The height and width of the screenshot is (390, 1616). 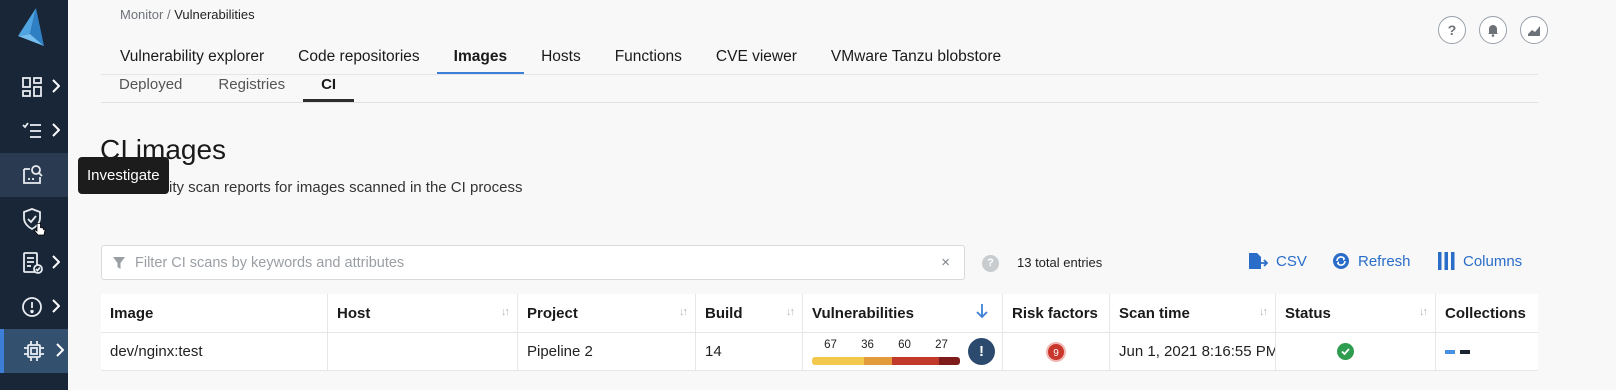 I want to click on refresh-icon, so click(x=1341, y=261).